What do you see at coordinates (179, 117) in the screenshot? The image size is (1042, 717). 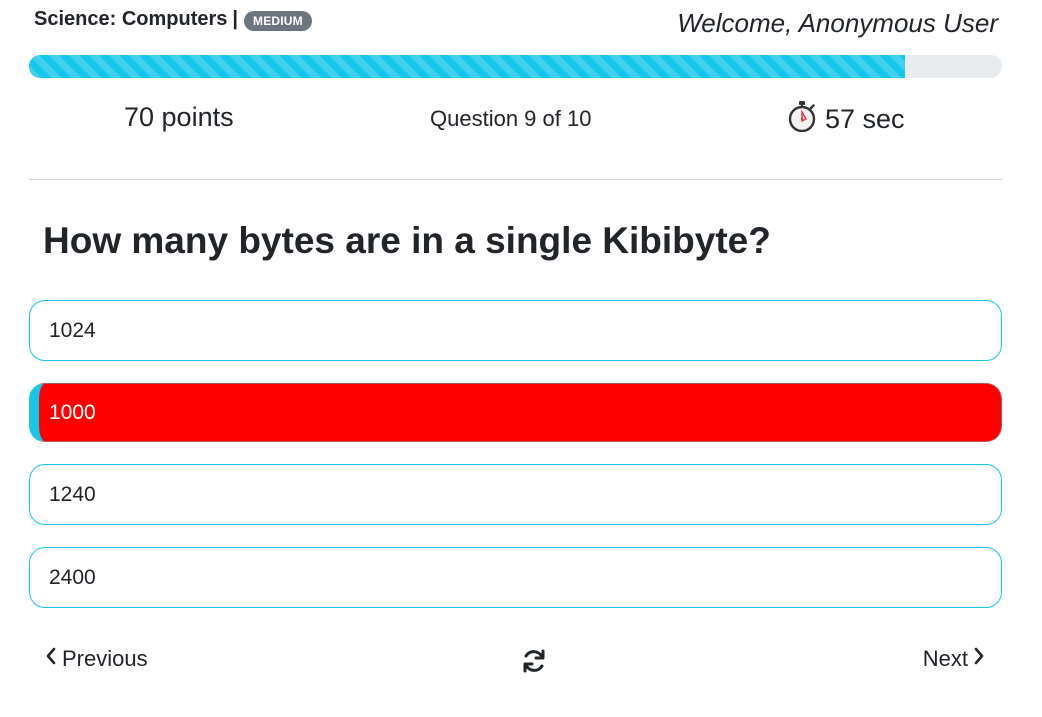 I see `points-display: 70 points` at bounding box center [179, 117].